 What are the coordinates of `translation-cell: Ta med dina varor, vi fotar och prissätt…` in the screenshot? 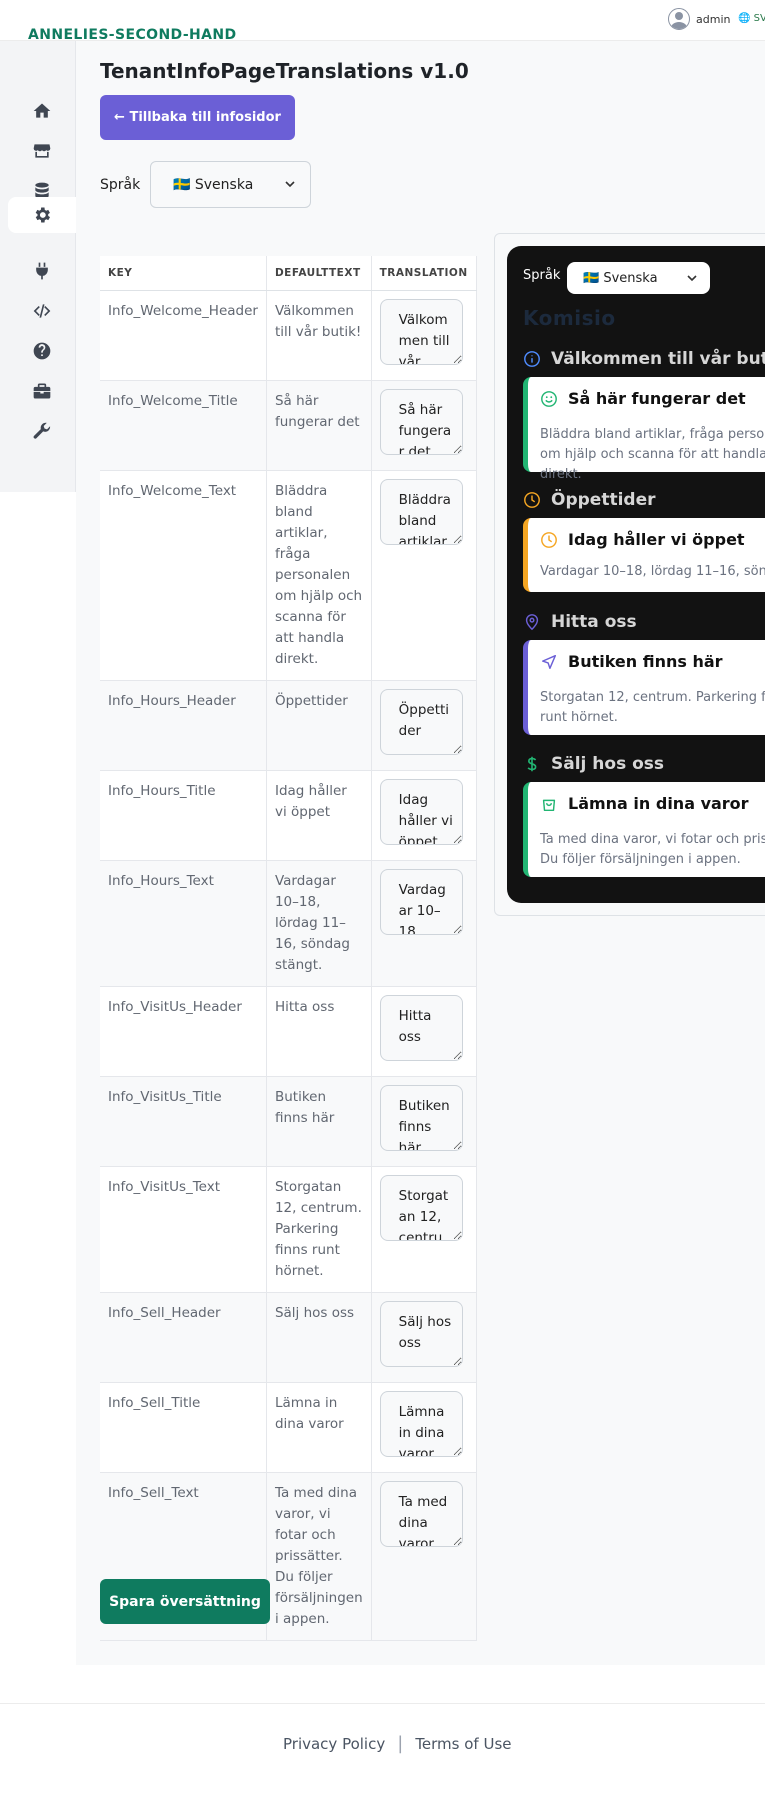 It's located at (424, 1556).